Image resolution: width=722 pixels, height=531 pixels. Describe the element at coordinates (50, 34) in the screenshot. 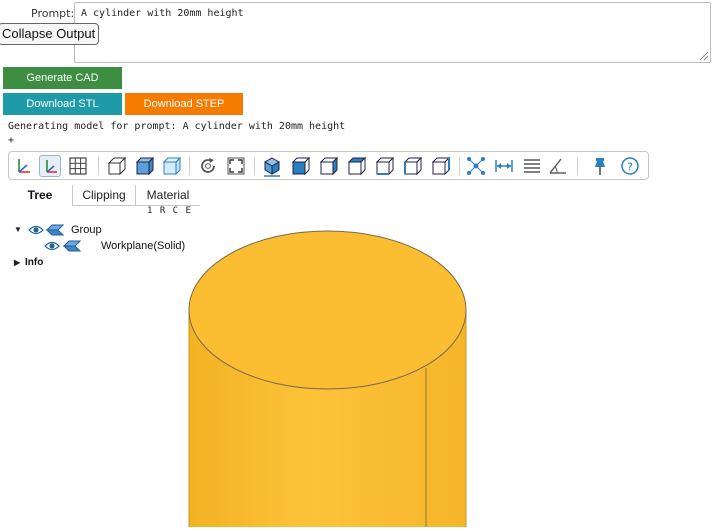

I see `collapse-output-button: Collapse Output` at that location.